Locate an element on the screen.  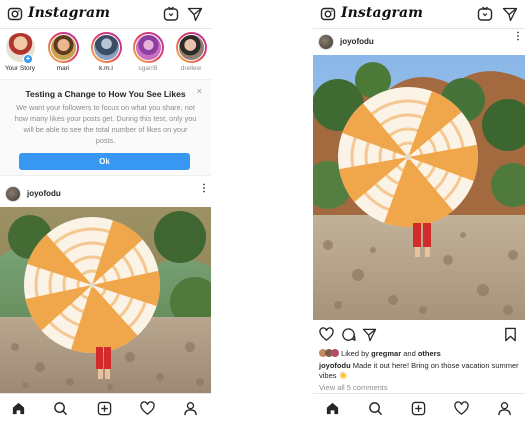
view-all-comments-link: View all 5 comments is located at coordinates (353, 387).